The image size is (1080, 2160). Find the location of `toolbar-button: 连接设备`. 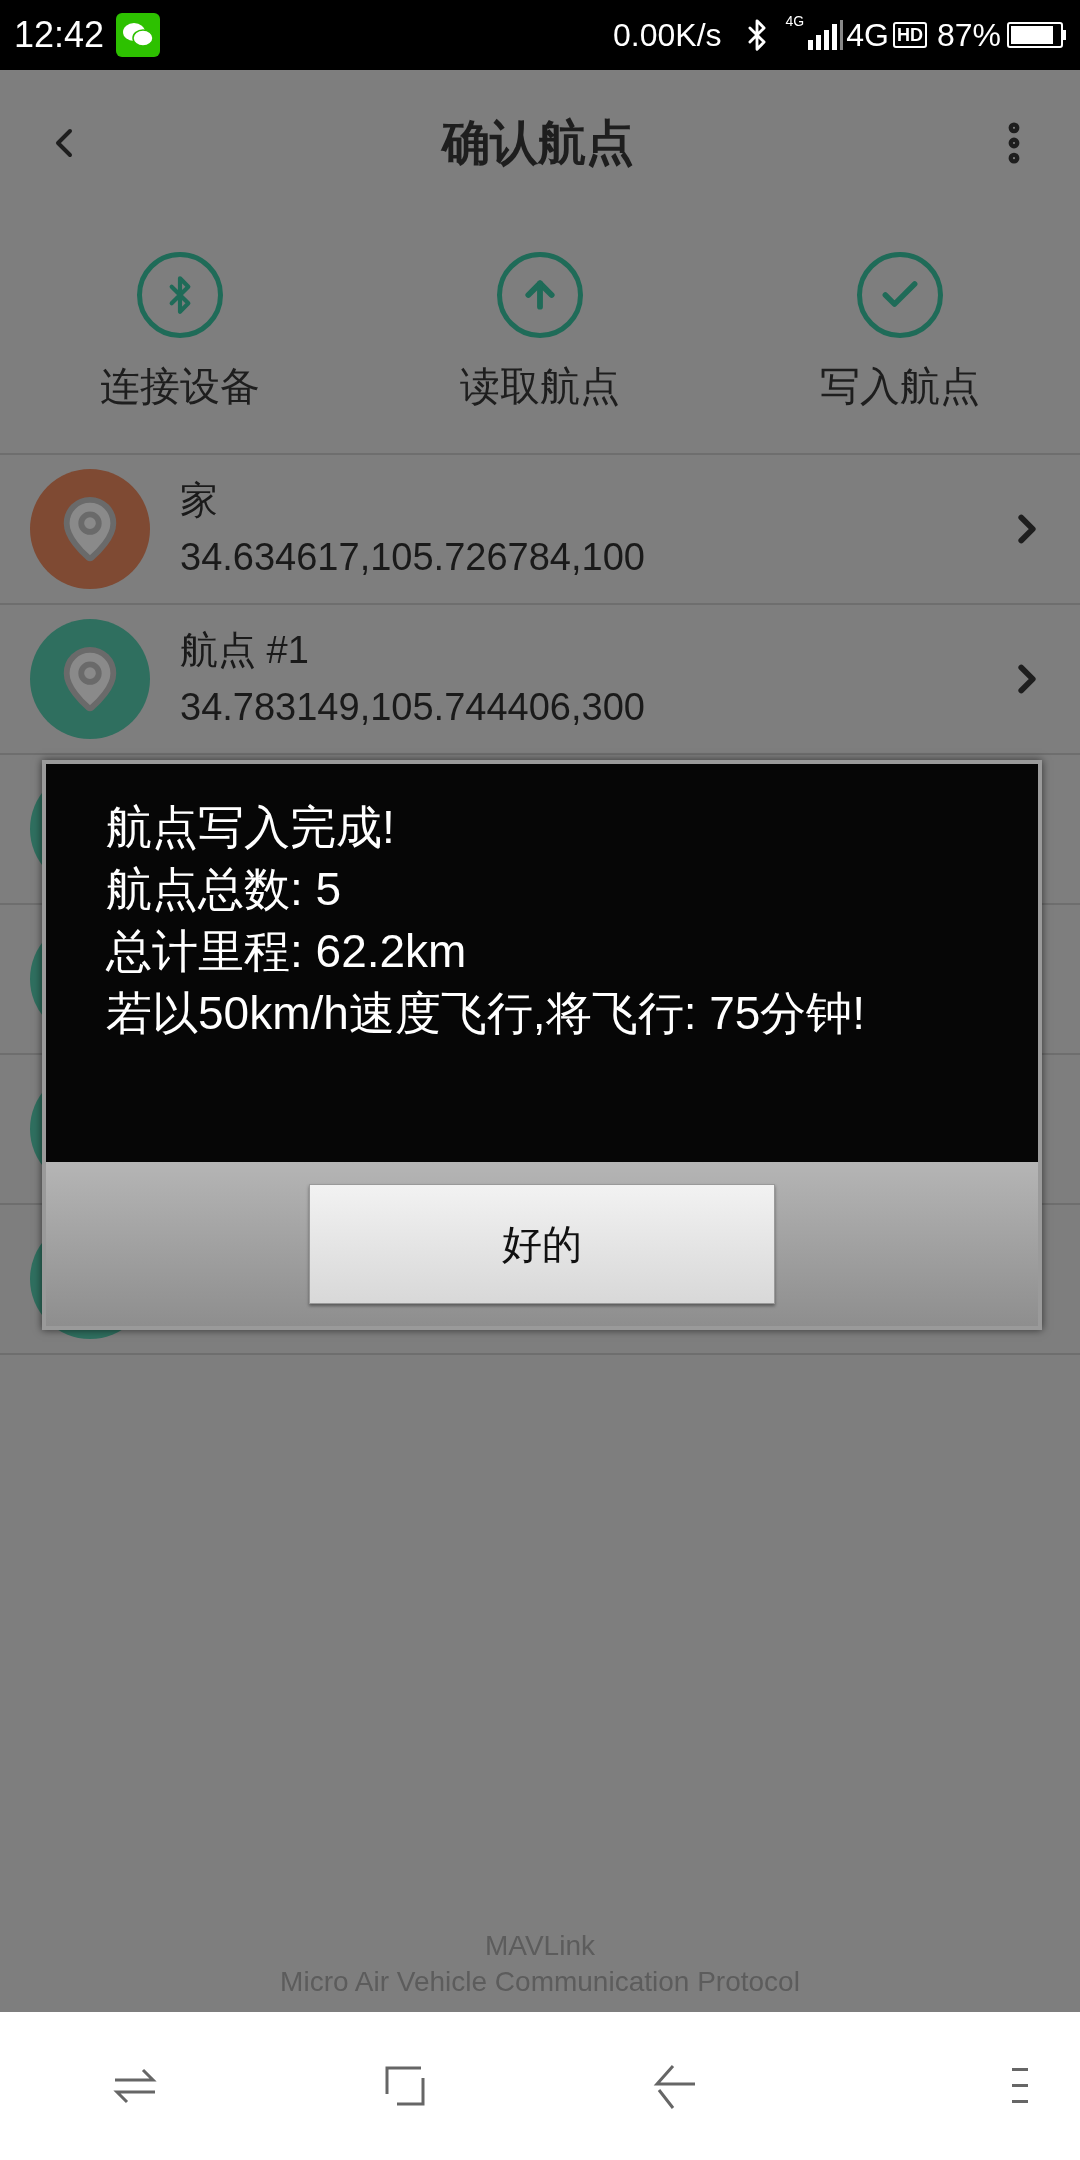

toolbar-button: 连接设备 is located at coordinates (180, 334).